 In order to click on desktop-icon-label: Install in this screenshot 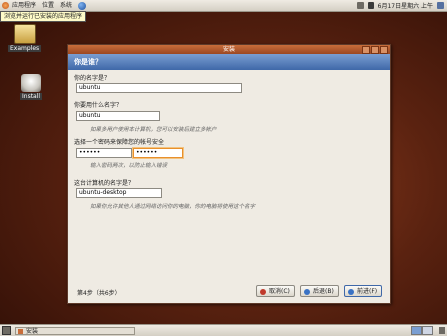, I will do `click(31, 96)`.